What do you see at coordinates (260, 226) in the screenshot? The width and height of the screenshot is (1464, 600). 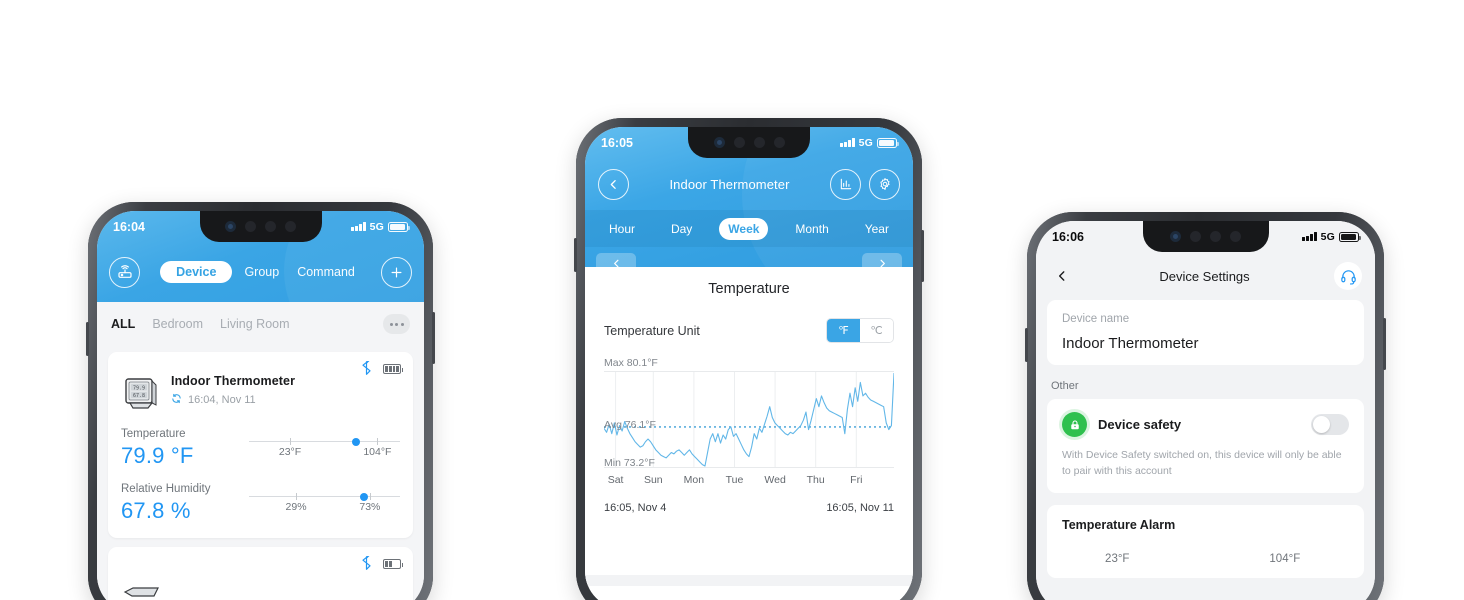 I see `phone-1-notch` at bounding box center [260, 226].